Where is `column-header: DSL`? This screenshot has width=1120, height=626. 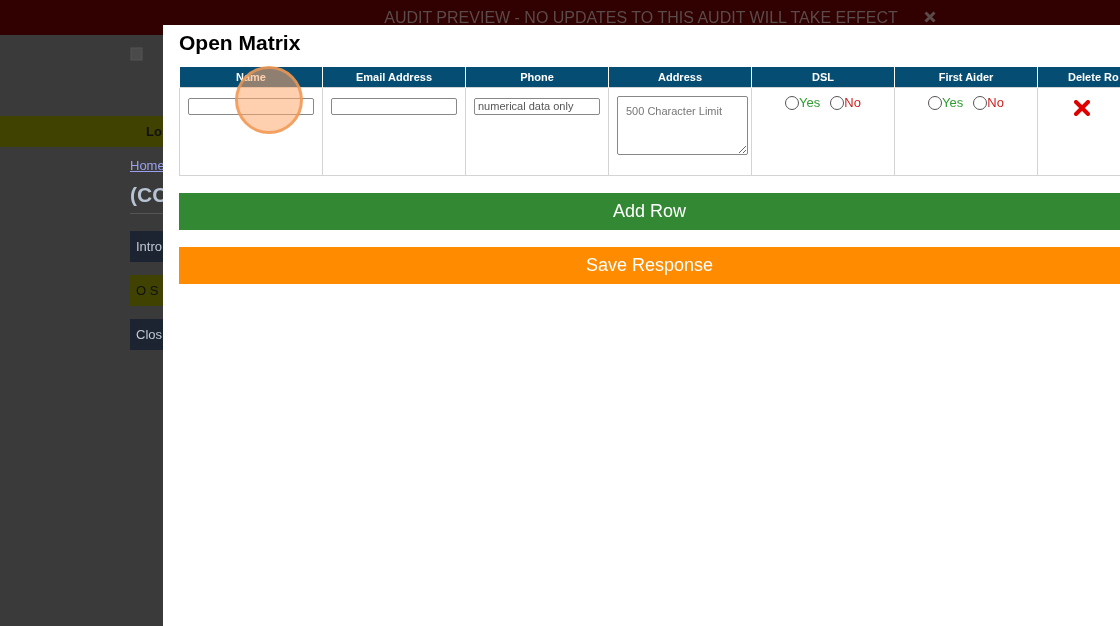 column-header: DSL is located at coordinates (823, 77).